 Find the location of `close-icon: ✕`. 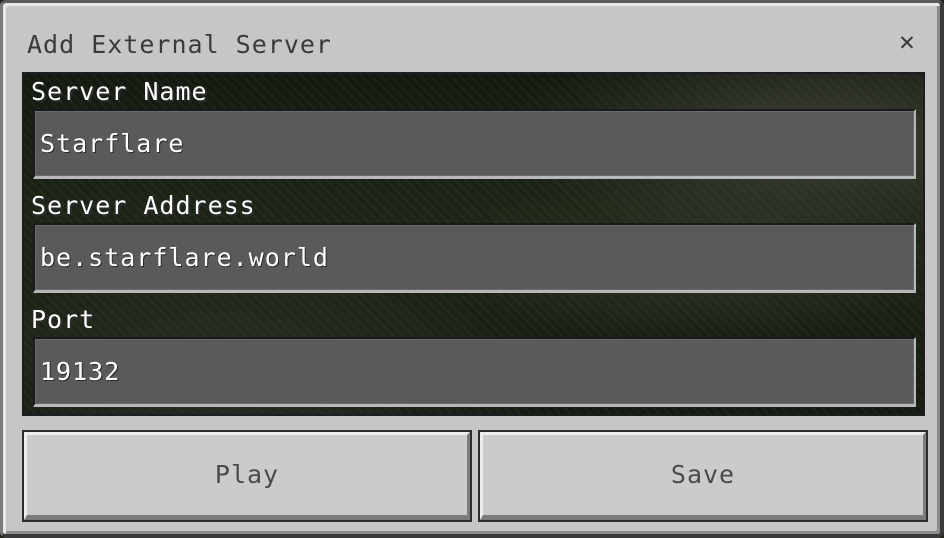

close-icon: ✕ is located at coordinates (907, 42).